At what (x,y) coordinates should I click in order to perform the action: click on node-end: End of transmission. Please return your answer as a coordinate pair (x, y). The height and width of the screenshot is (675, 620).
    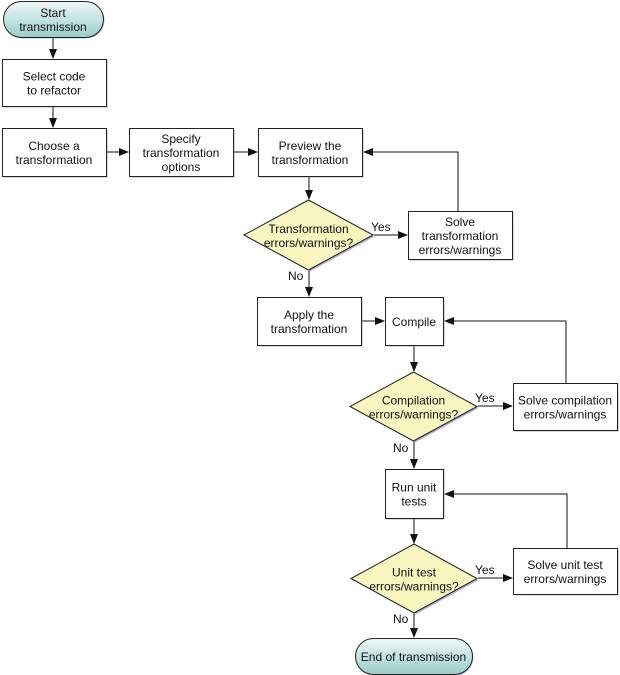
    Looking at the image, I should click on (414, 656).